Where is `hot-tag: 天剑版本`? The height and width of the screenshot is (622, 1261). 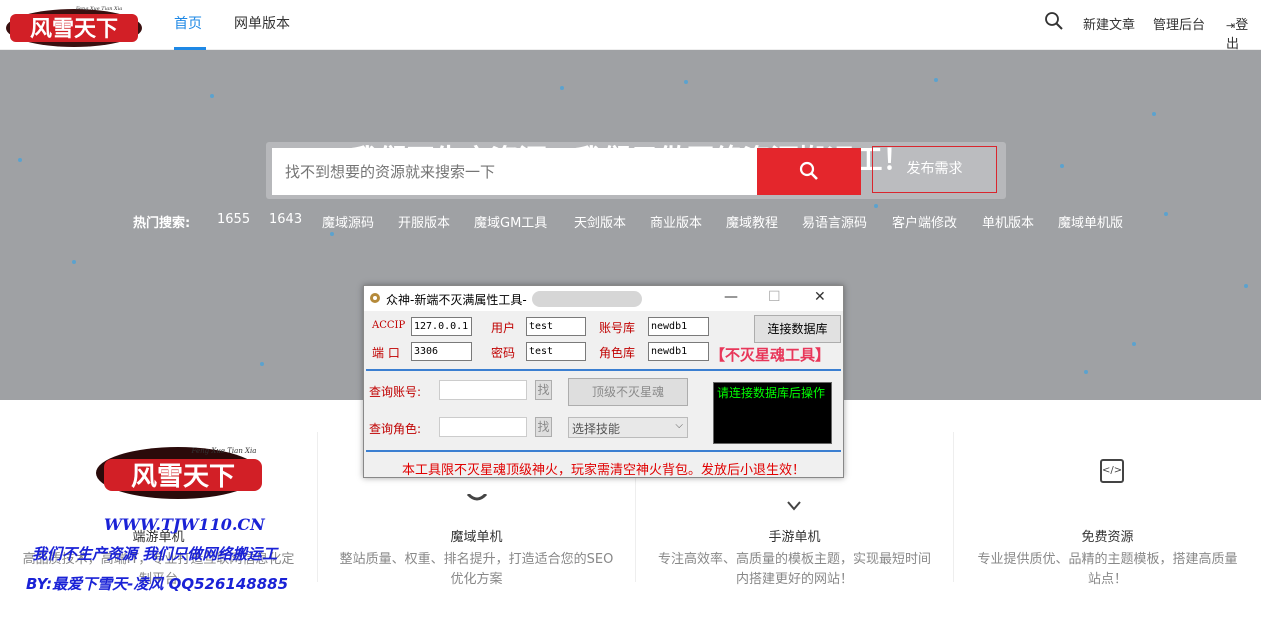
hot-tag: 天剑版本 is located at coordinates (600, 221).